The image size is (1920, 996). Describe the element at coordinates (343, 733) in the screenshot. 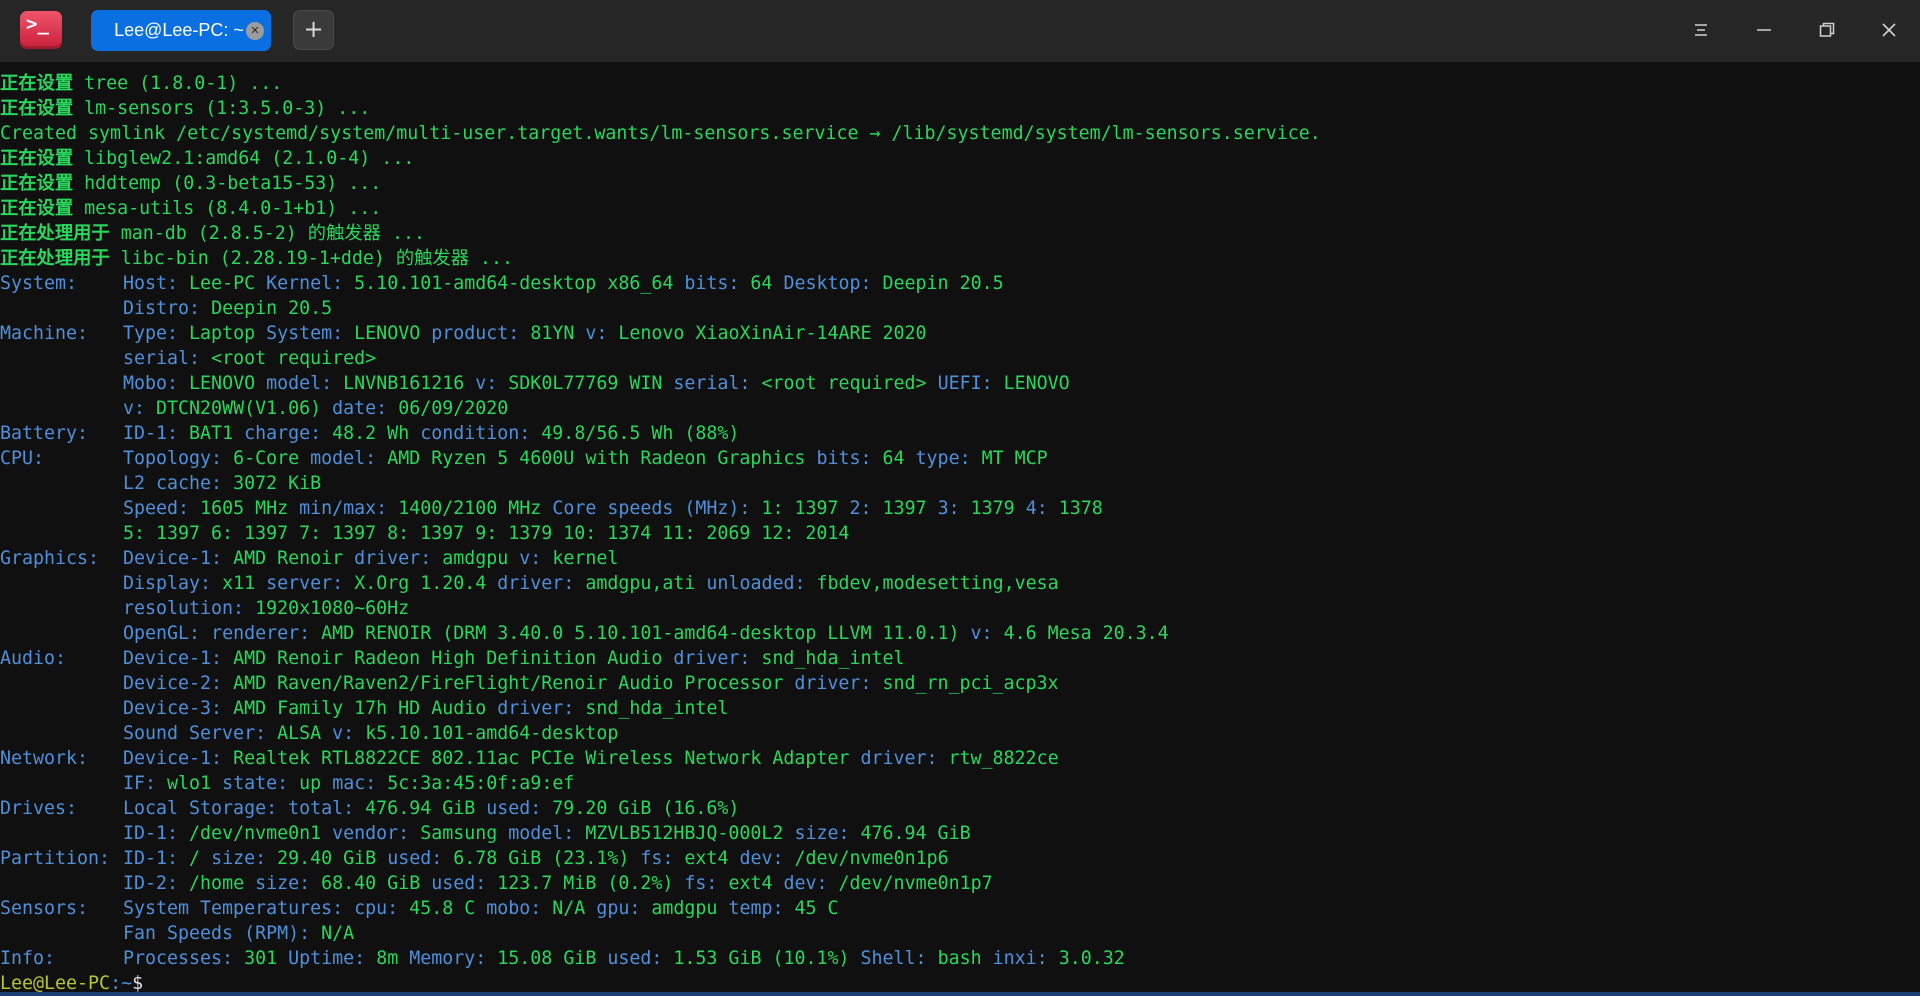

I see `inxi-key: v:` at that location.